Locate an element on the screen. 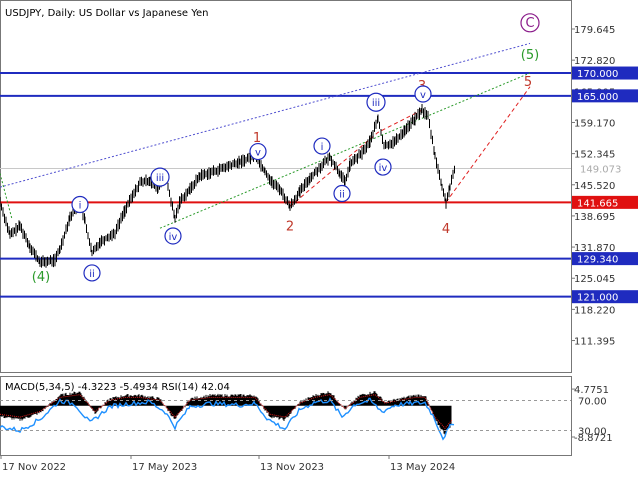 Image resolution: width=640 pixels, height=480 pixels. macd-tick-label: -8.8721 is located at coordinates (593, 438).